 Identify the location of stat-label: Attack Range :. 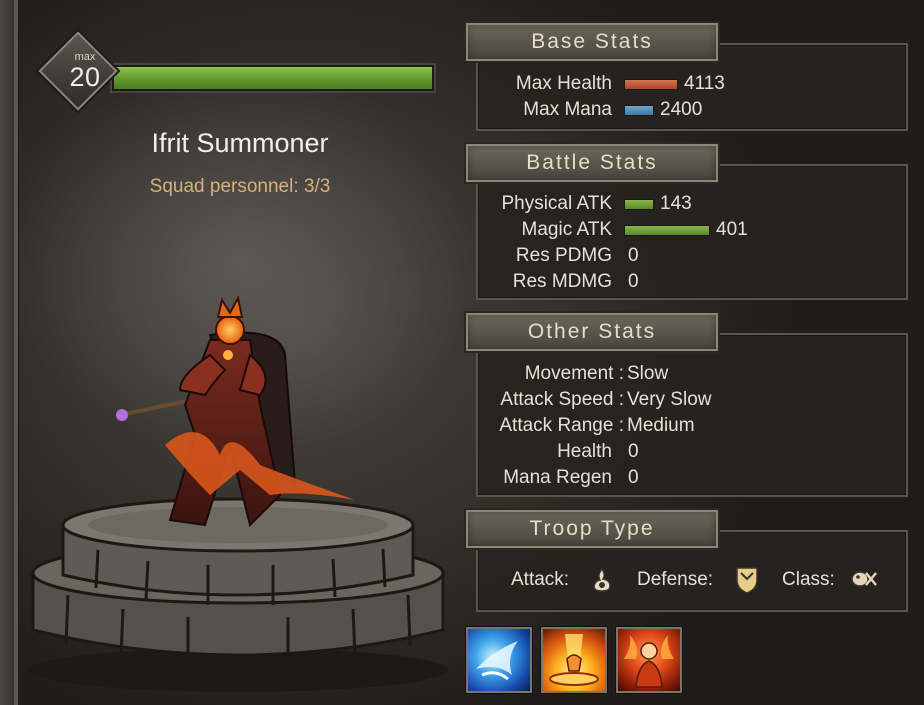
(561, 425).